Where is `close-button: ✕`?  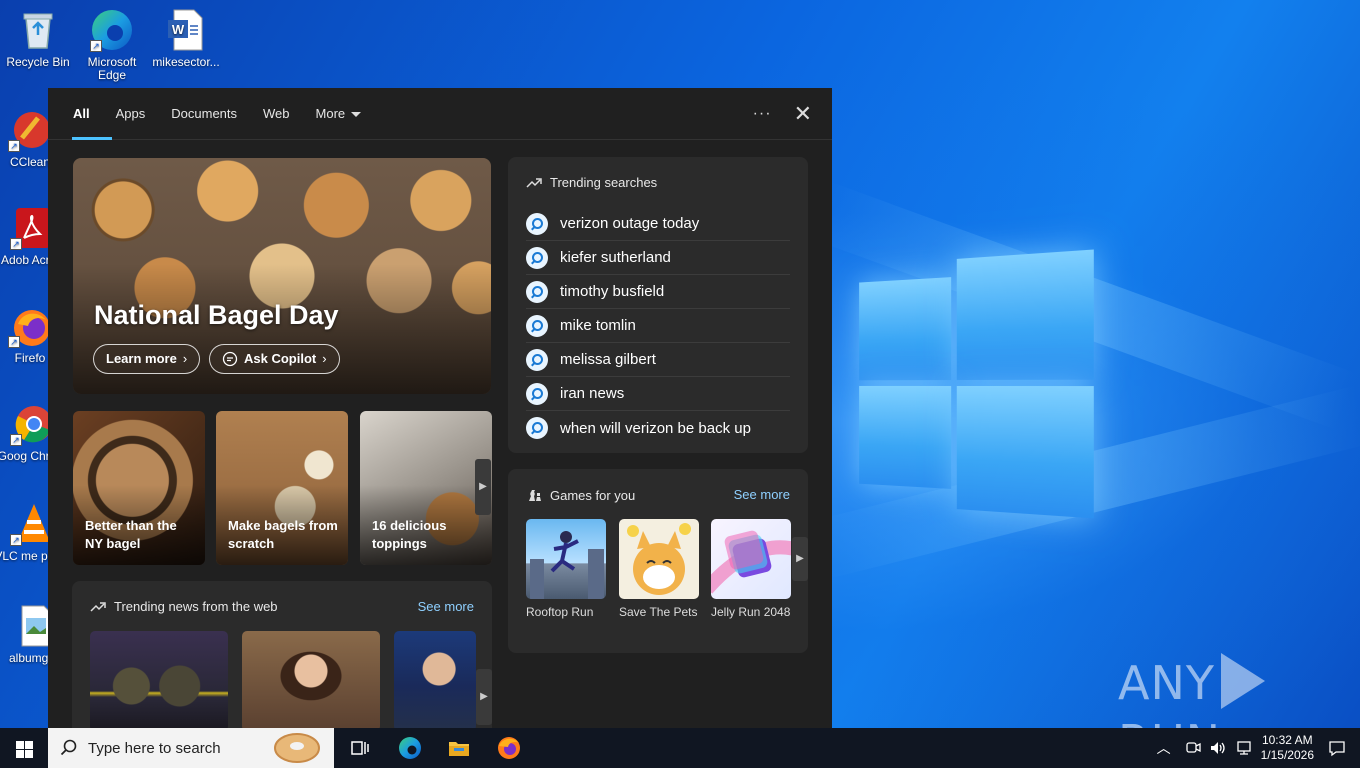
close-button: ✕ is located at coordinates (803, 114).